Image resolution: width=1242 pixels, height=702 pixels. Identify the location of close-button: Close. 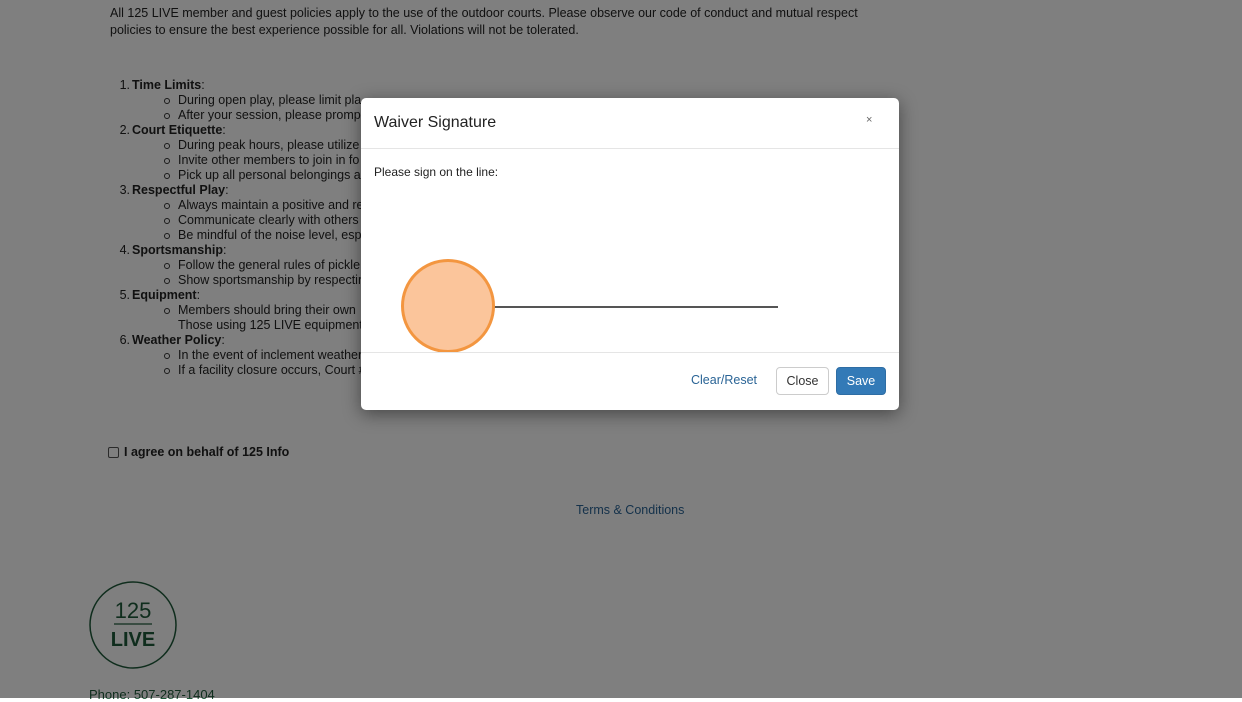
(802, 381).